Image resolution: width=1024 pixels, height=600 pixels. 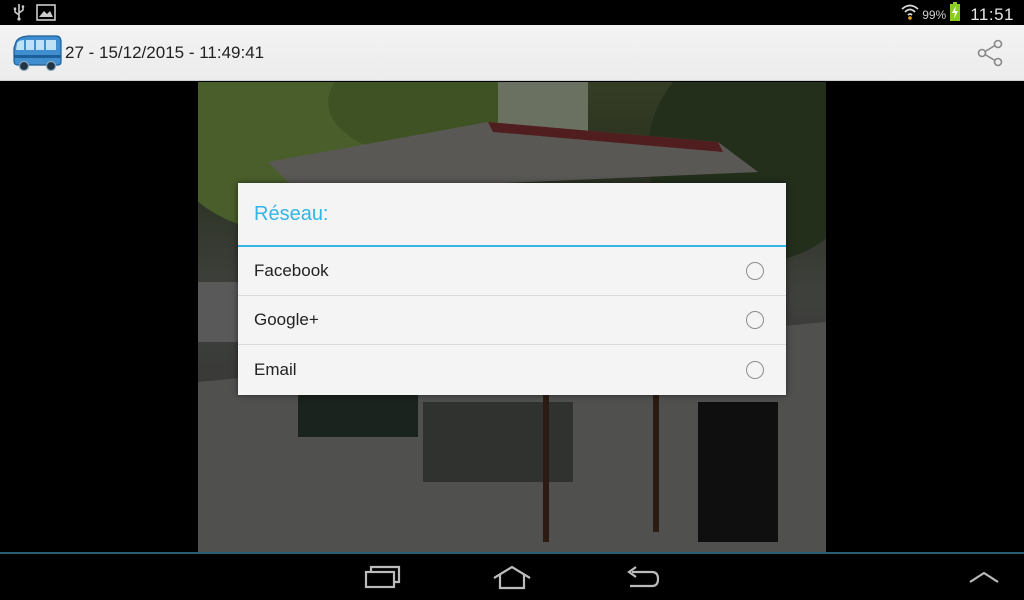 What do you see at coordinates (382, 577) in the screenshot?
I see `recent-apps-icon` at bounding box center [382, 577].